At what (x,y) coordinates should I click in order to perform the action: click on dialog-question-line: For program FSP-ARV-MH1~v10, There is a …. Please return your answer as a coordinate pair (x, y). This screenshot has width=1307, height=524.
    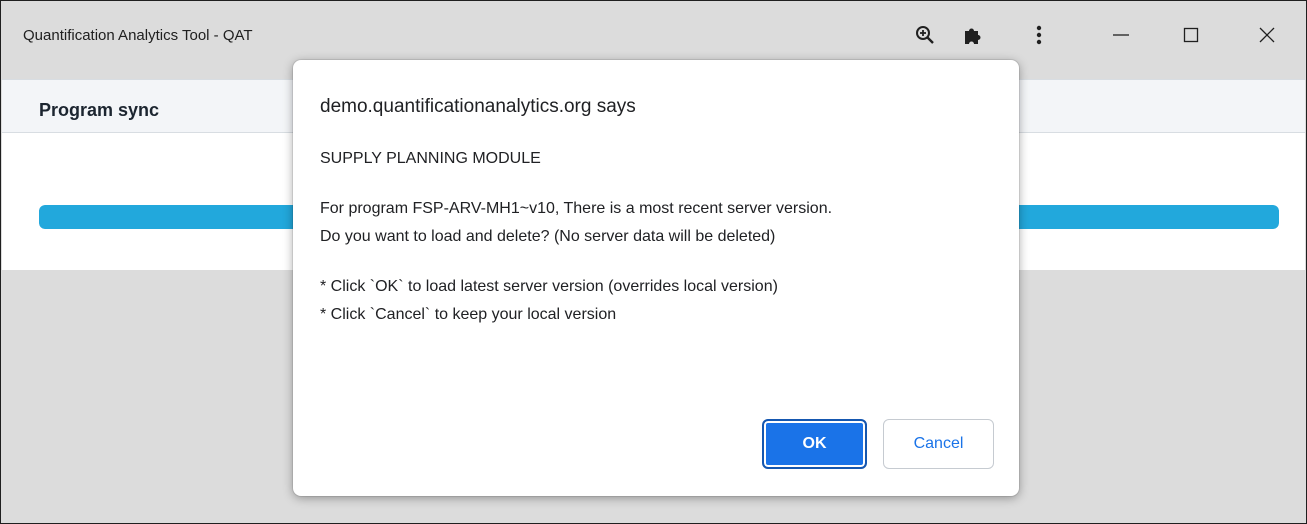
    Looking at the image, I should click on (576, 208).